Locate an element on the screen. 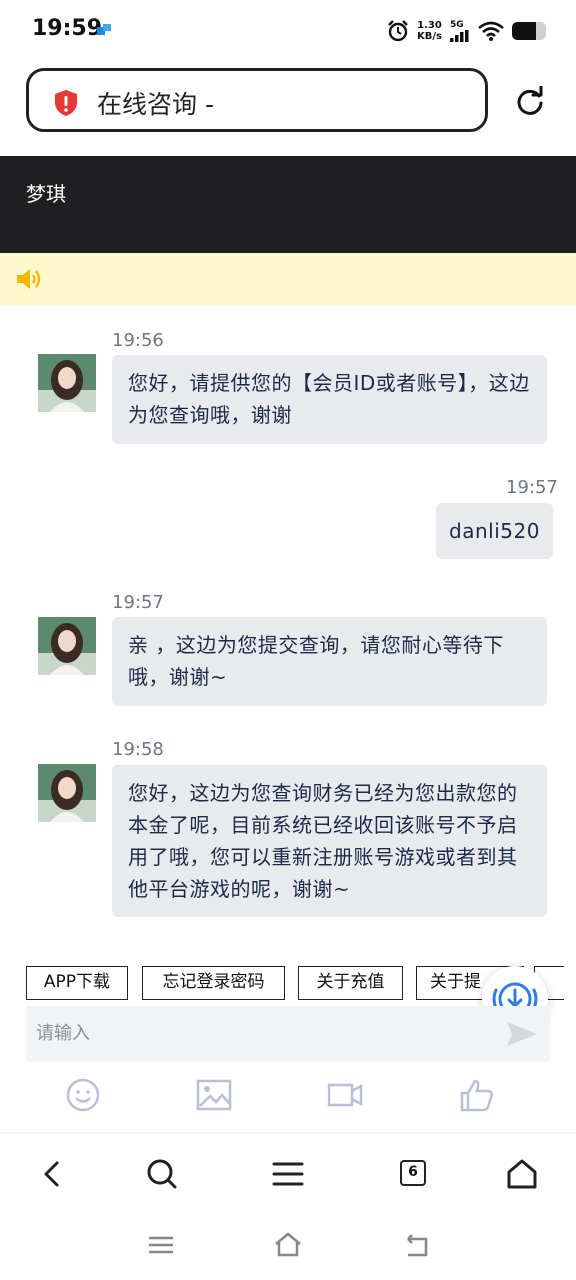 Image resolution: width=576 pixels, height=1280 pixels. search-icon is located at coordinates (162, 1174).